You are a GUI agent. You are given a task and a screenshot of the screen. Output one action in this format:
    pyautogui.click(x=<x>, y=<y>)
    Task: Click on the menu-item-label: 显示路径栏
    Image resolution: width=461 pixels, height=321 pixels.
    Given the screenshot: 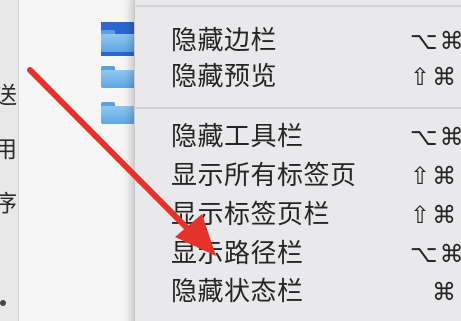 What is the action you would take?
    pyautogui.click(x=237, y=254)
    